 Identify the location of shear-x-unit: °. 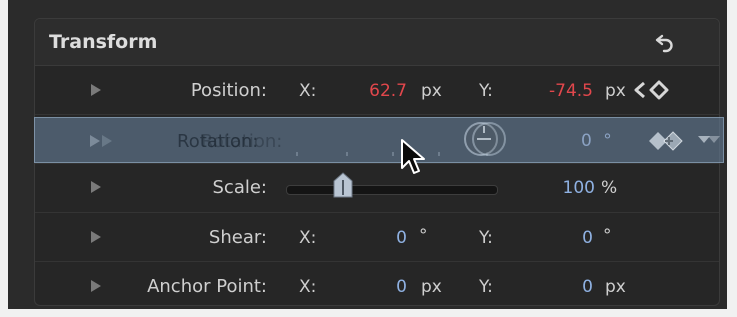
(423, 236).